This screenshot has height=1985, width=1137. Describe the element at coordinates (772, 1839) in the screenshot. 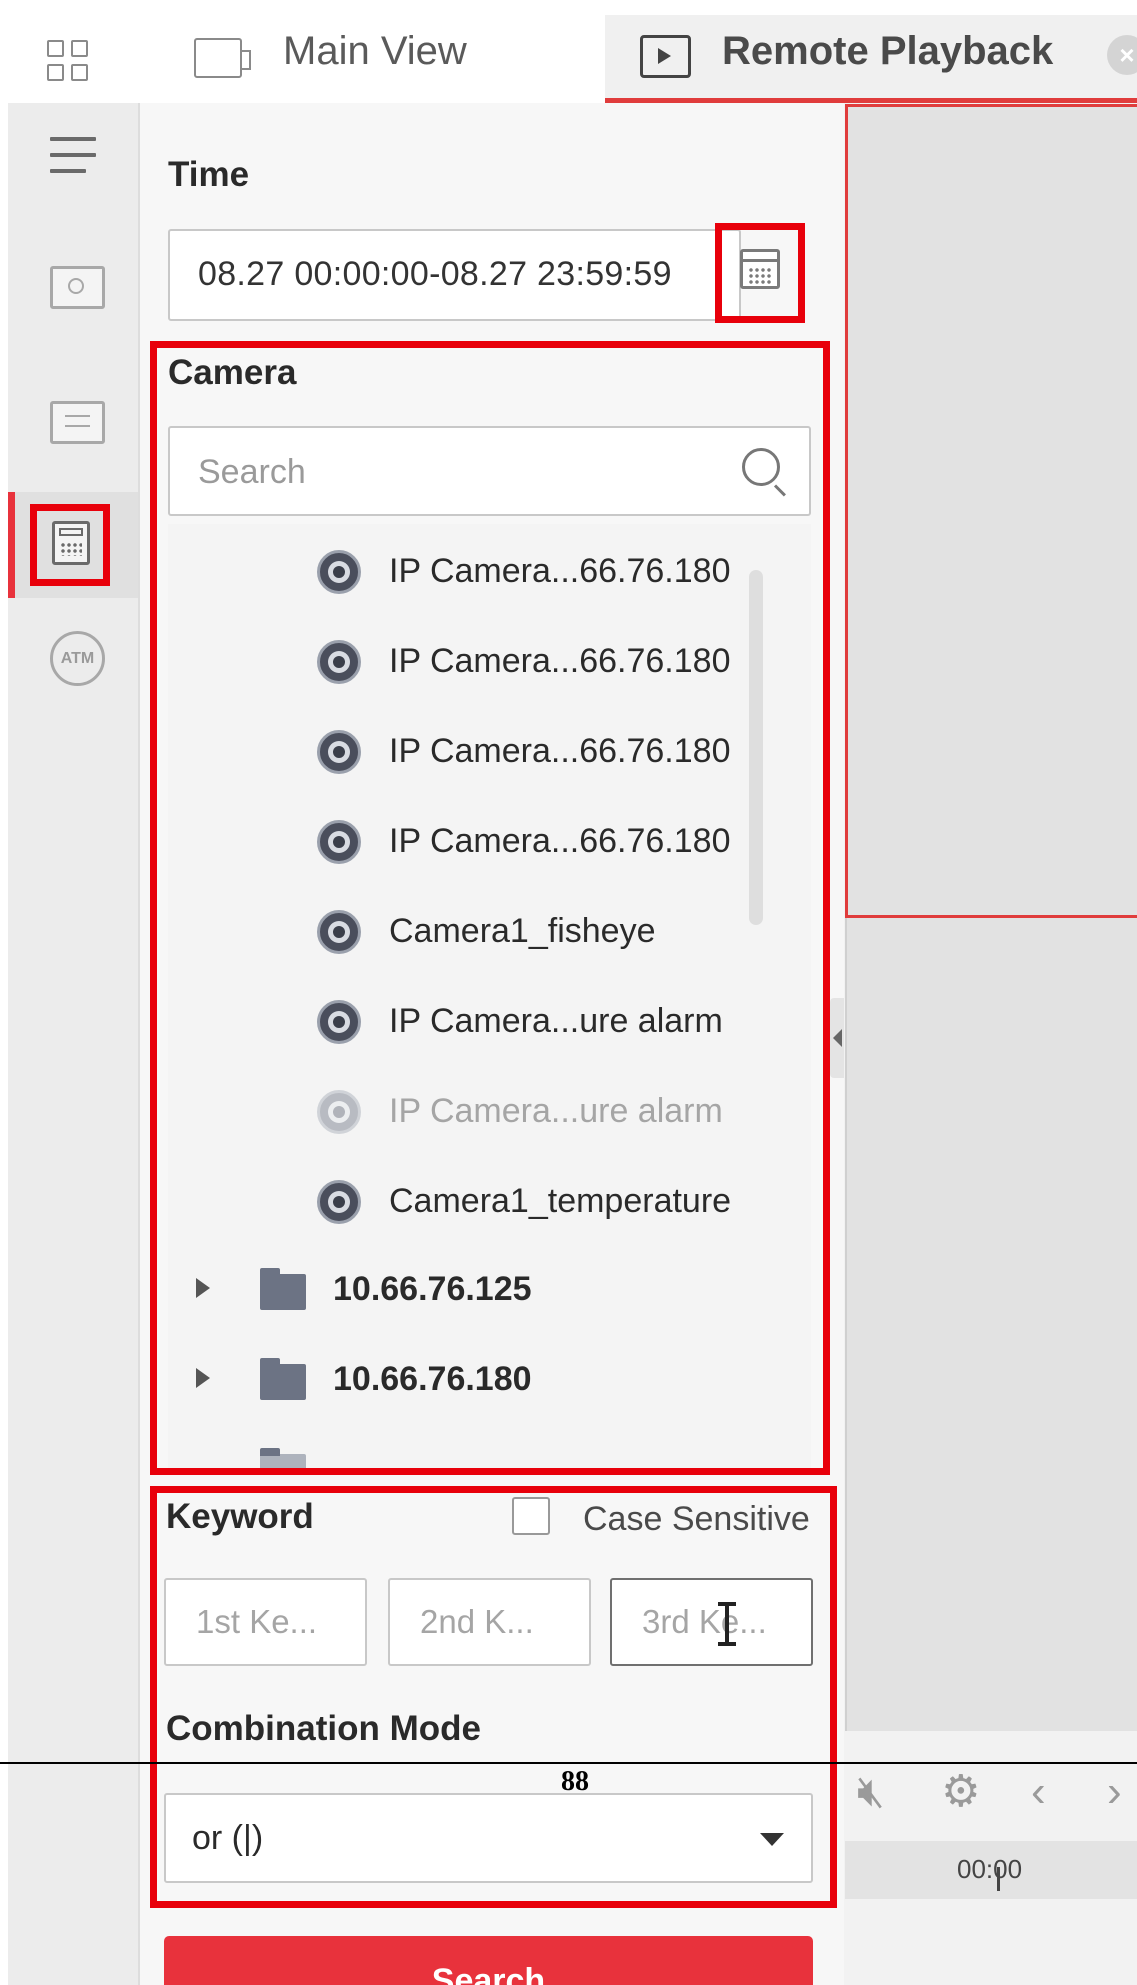

I see `chevron-down-icon` at that location.